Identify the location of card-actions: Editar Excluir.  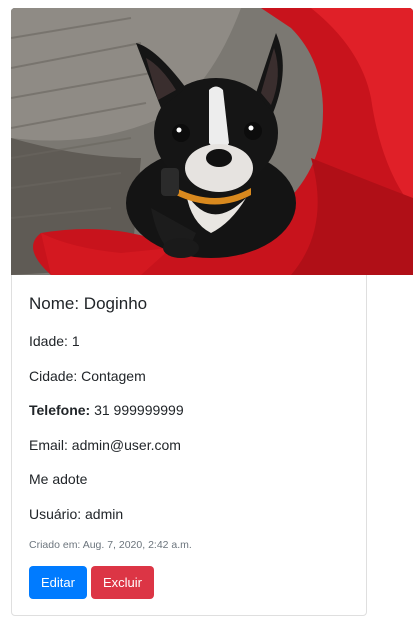
(91, 582).